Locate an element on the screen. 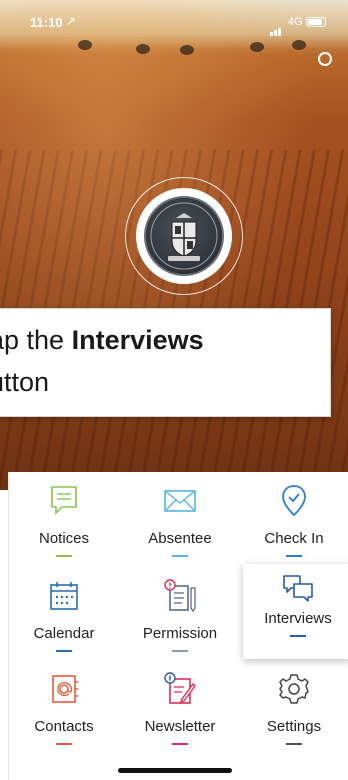 The width and height of the screenshot is (348, 780). interviews-icon is located at coordinates (298, 588).